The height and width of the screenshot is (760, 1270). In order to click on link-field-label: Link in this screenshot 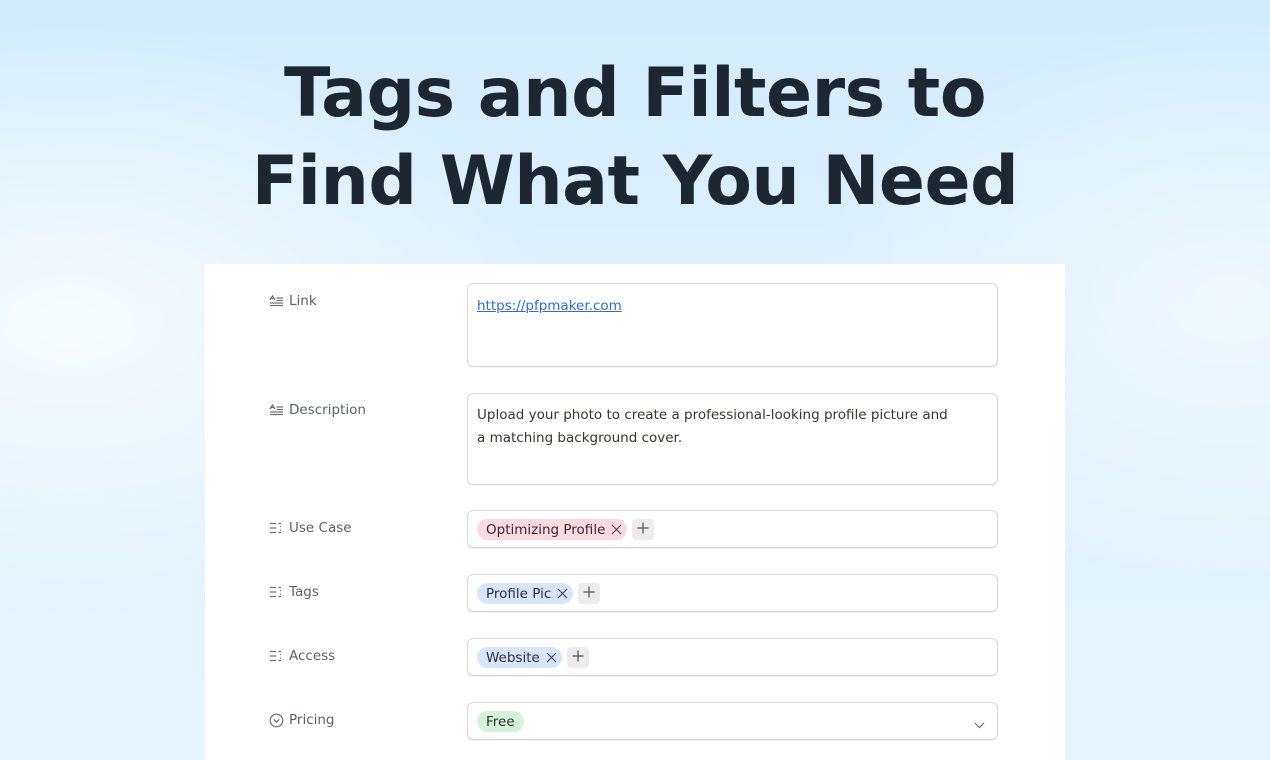, I will do `click(293, 301)`.